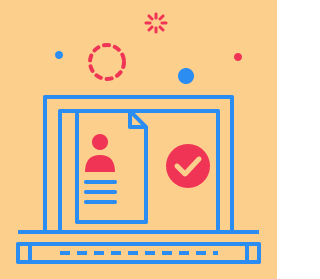 The image size is (320, 279). I want to click on checkmark-badge-icon, so click(188, 166).